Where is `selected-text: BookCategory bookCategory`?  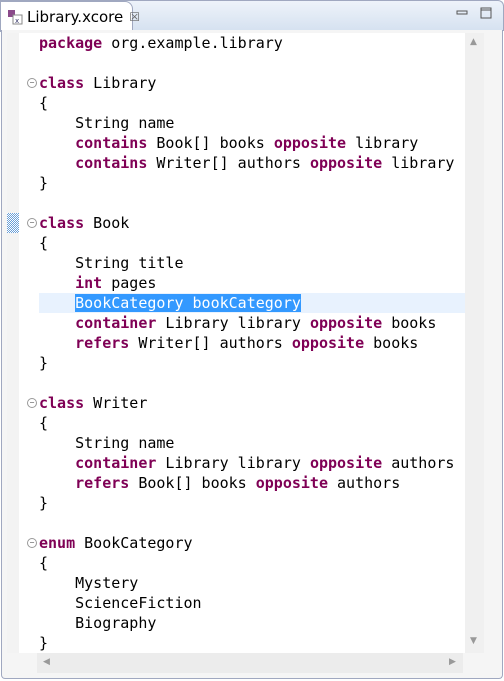 selected-text: BookCategory bookCategory is located at coordinates (188, 303).